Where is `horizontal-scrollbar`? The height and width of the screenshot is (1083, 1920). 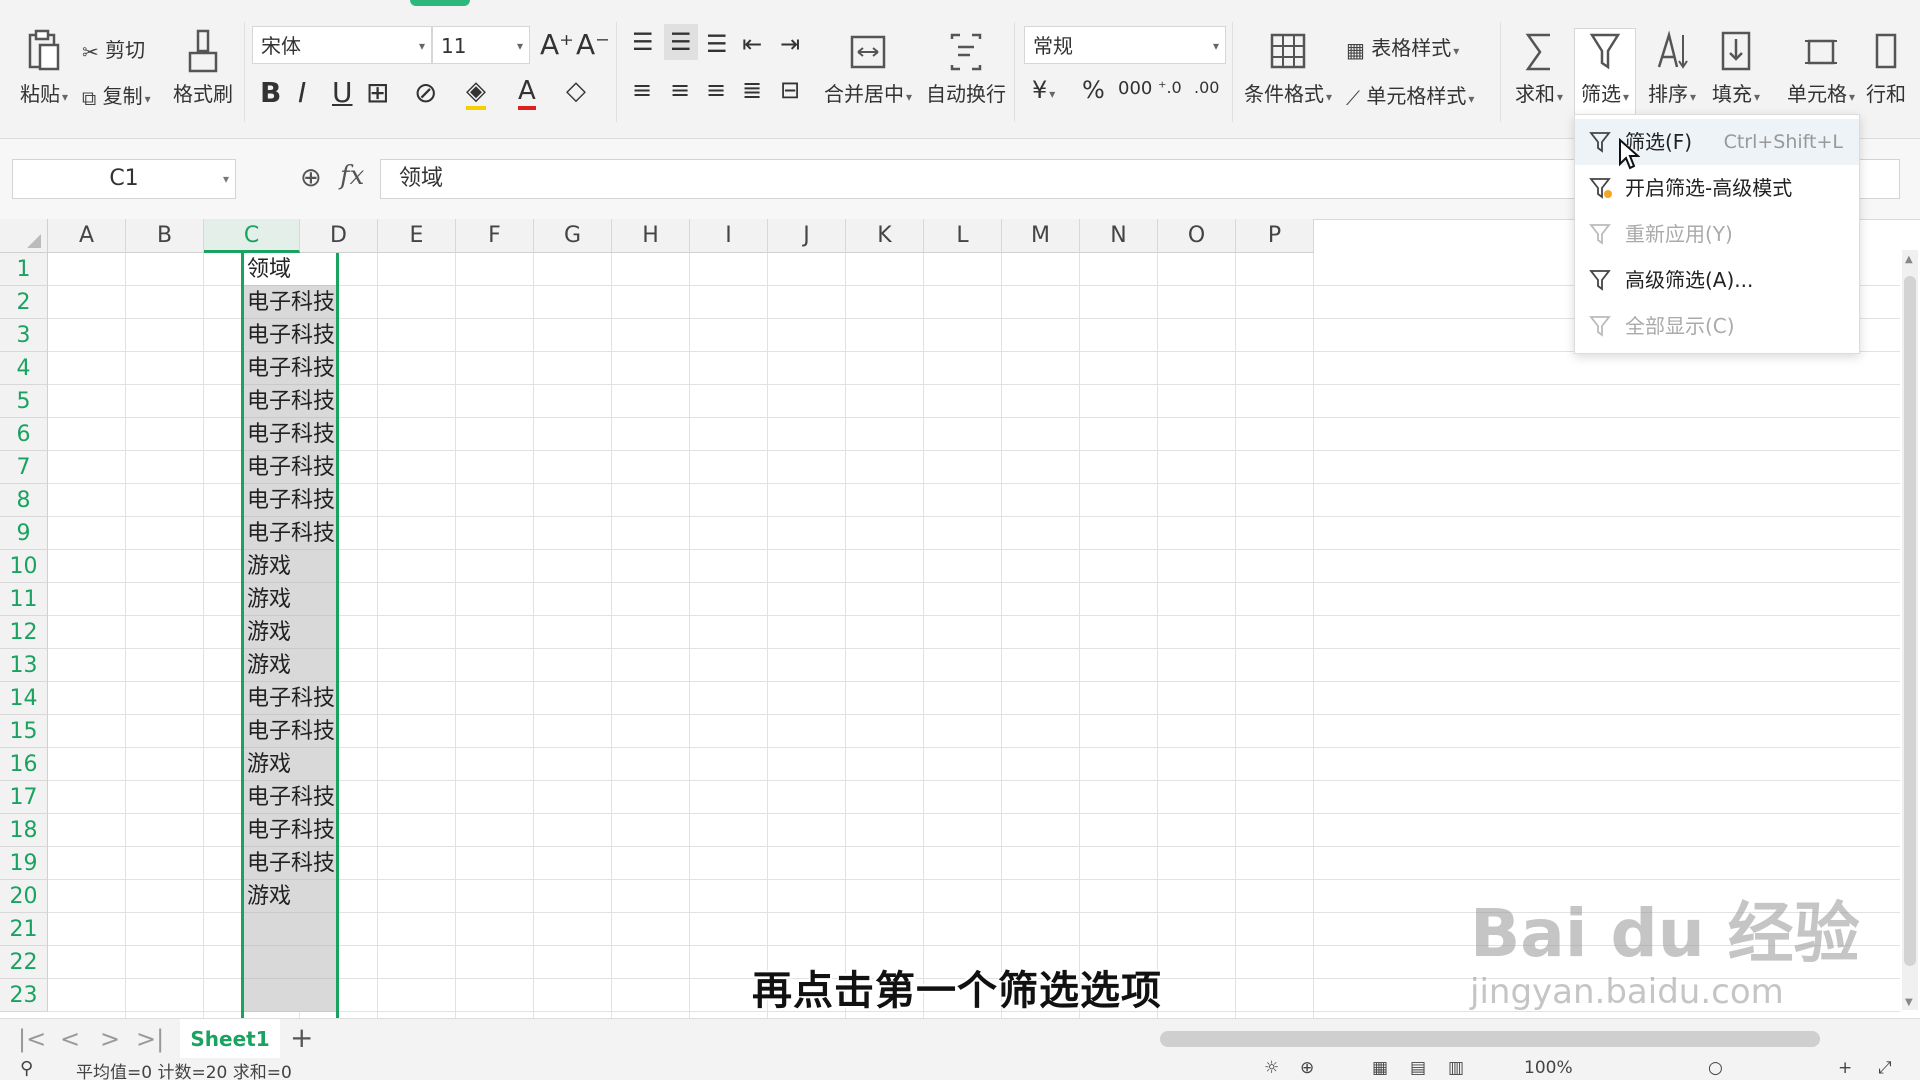
horizontal-scrollbar is located at coordinates (1490, 1039).